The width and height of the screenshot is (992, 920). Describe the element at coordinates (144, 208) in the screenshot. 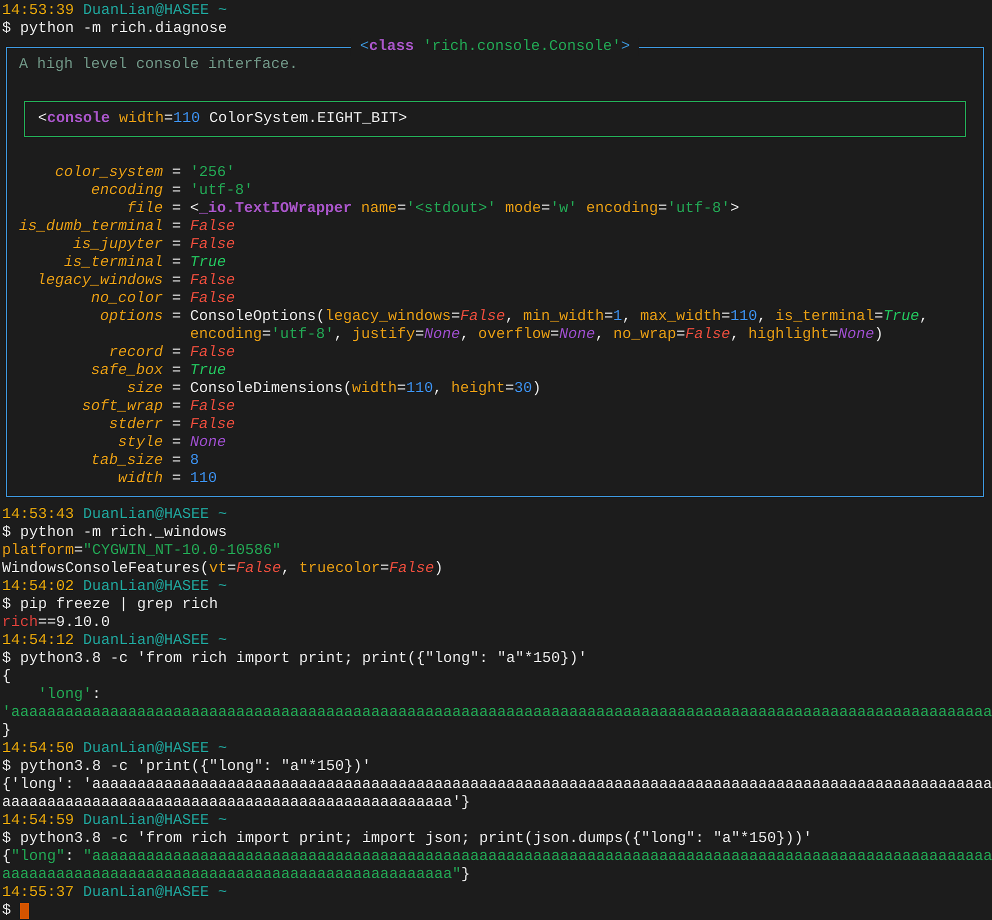

I see `attribute-name: file` at that location.